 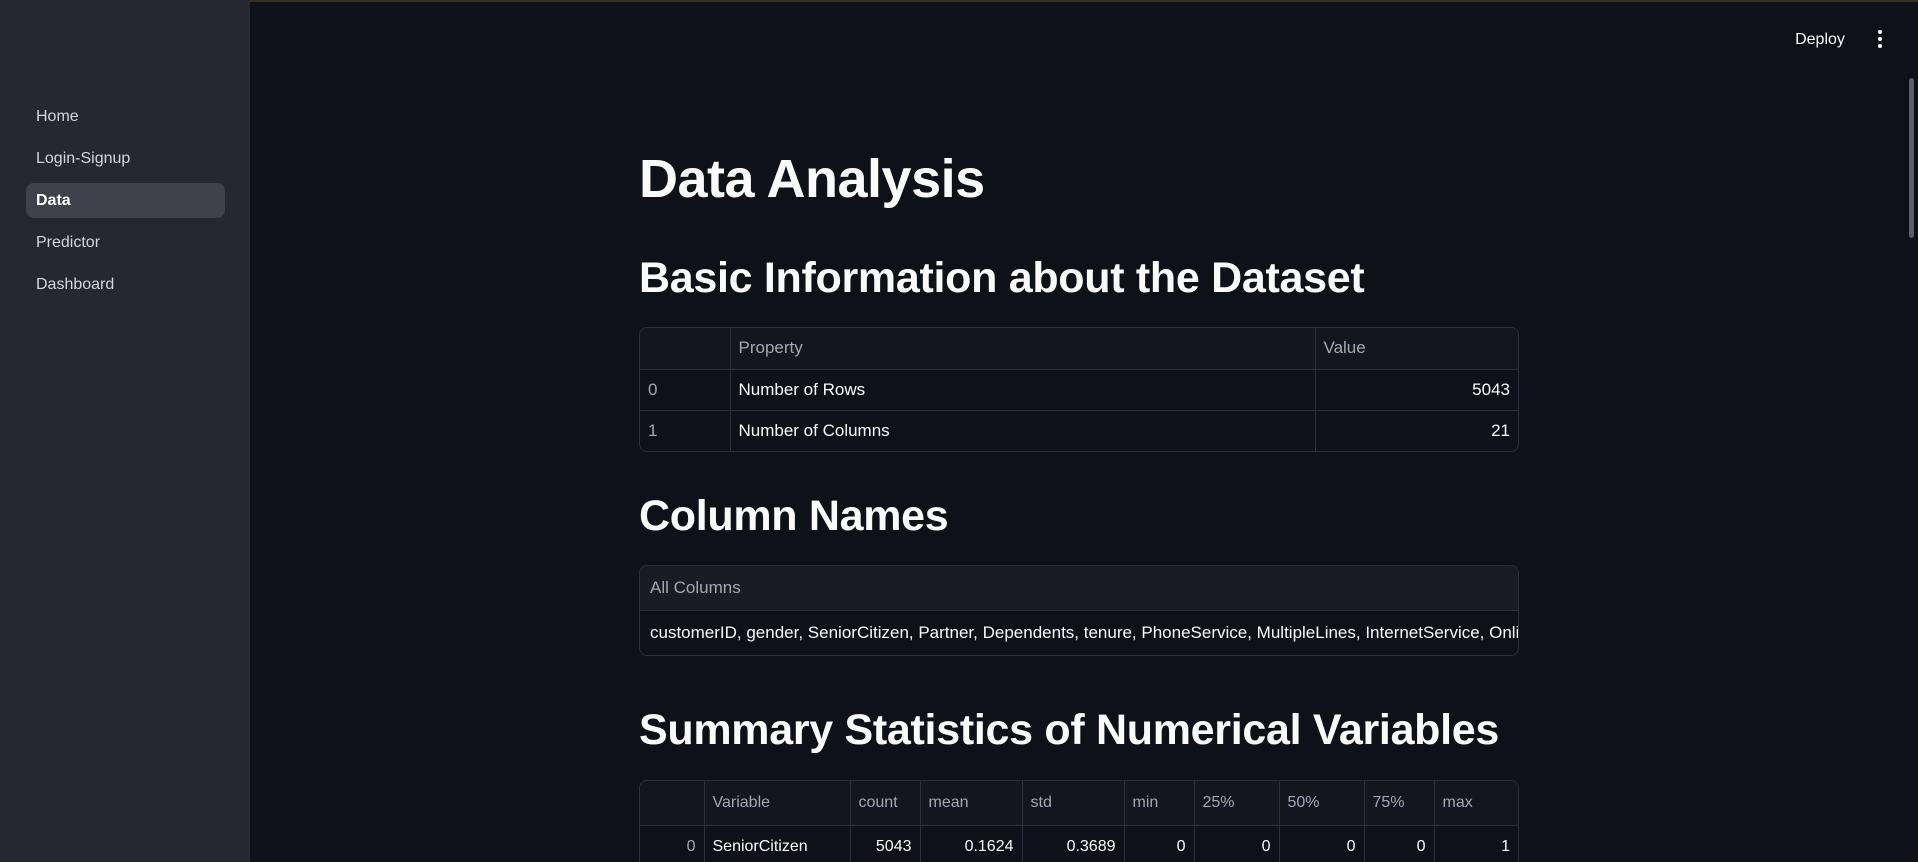 What do you see at coordinates (1476, 803) in the screenshot?
I see `column-header-max: max` at bounding box center [1476, 803].